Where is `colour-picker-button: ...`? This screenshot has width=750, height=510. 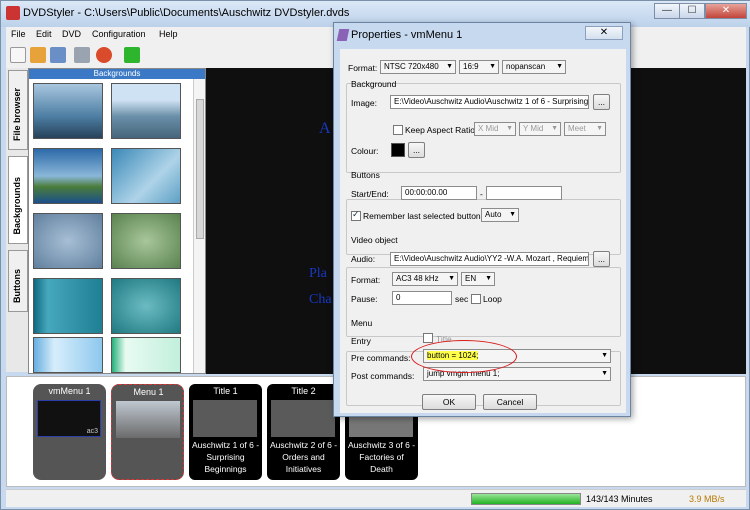
colour-picker-button: ... is located at coordinates (416, 150).